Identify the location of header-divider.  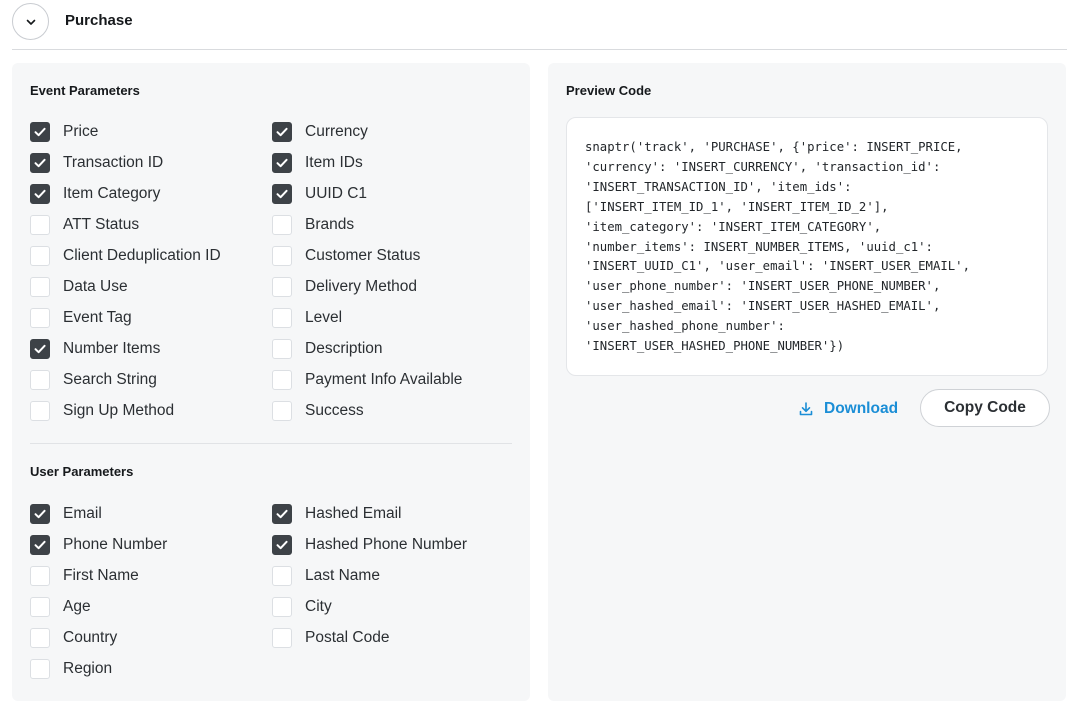
(539, 49).